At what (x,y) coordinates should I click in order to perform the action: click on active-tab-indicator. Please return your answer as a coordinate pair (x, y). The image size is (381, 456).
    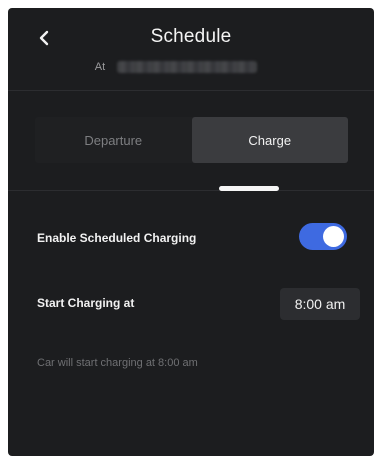
    Looking at the image, I should click on (249, 188).